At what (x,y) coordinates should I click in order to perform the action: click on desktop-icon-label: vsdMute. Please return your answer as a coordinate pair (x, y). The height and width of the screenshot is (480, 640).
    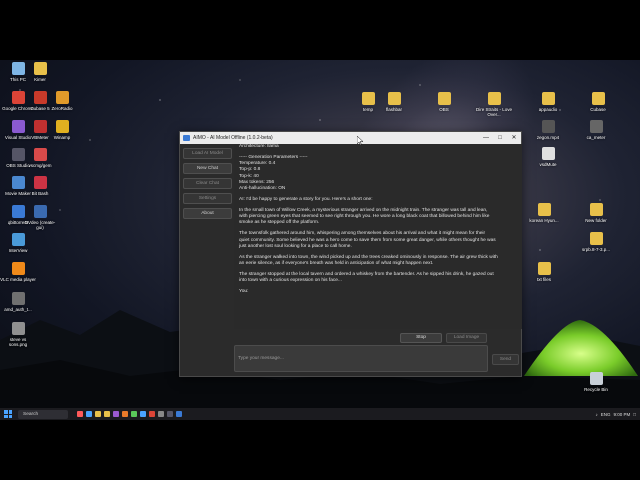
    Looking at the image, I should click on (548, 164).